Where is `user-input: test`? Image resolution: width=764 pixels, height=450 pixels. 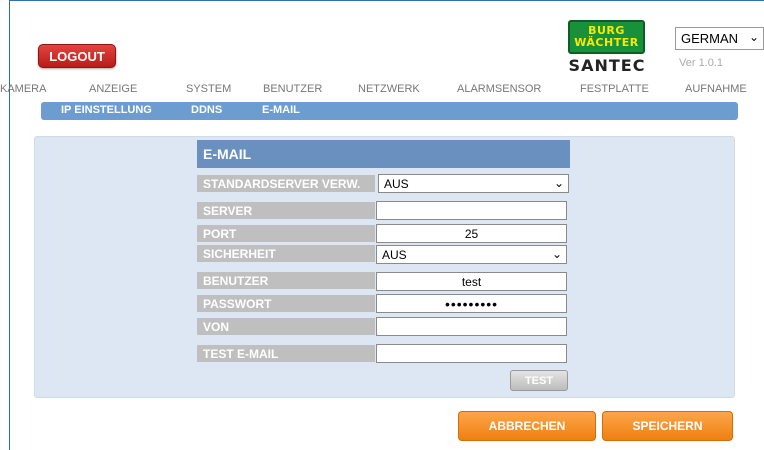 user-input: test is located at coordinates (471, 281).